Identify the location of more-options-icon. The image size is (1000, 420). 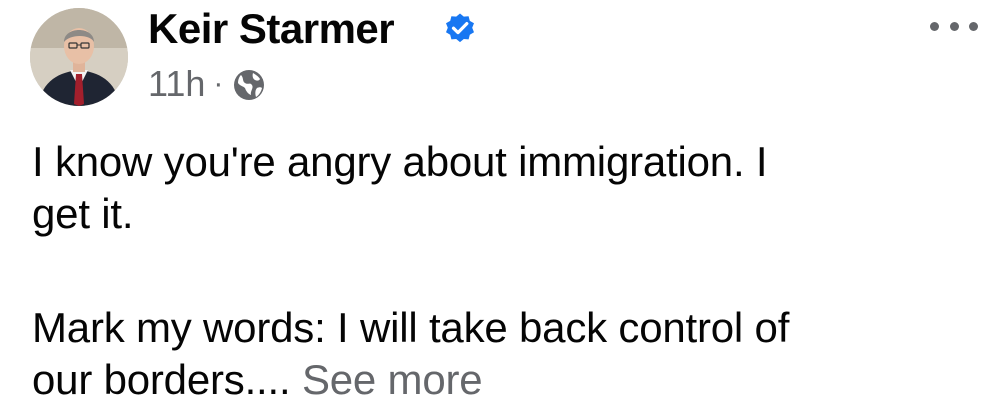
(954, 26).